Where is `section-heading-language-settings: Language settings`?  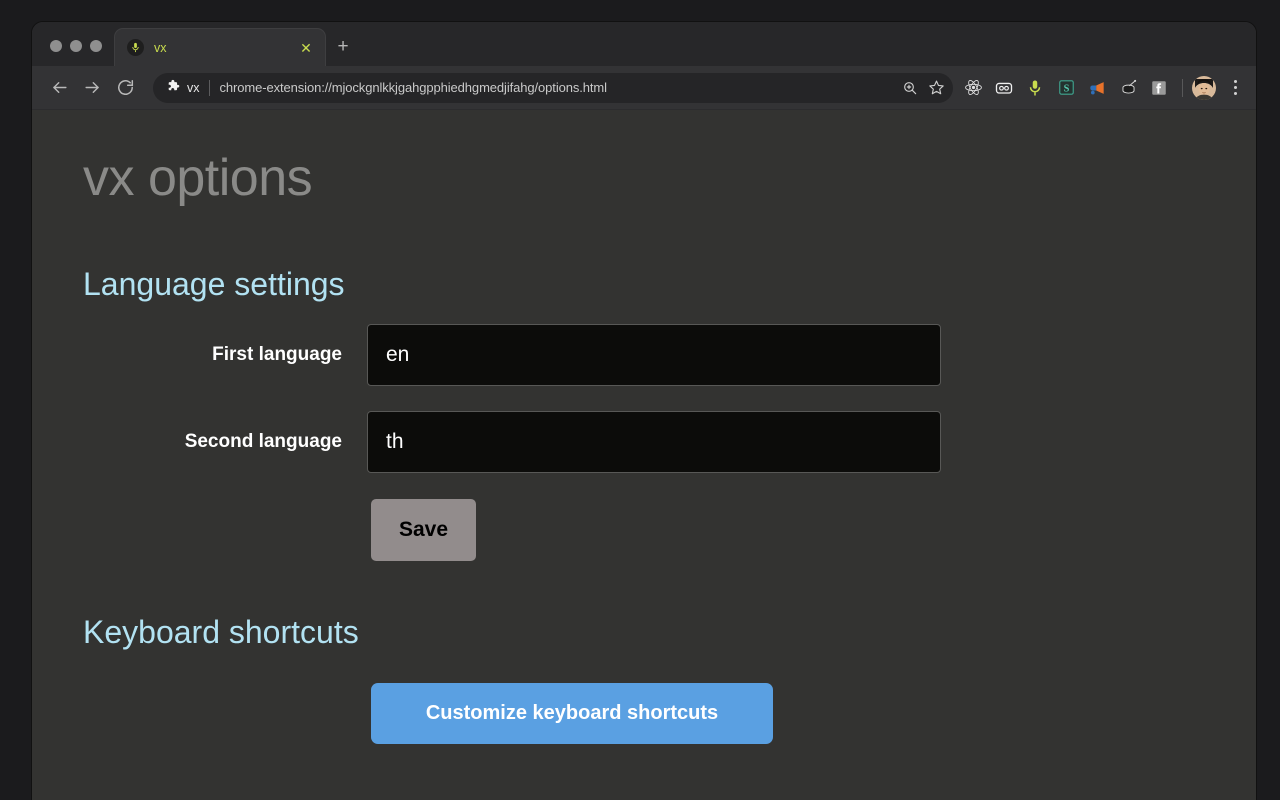 section-heading-language-settings: Language settings is located at coordinates (214, 284).